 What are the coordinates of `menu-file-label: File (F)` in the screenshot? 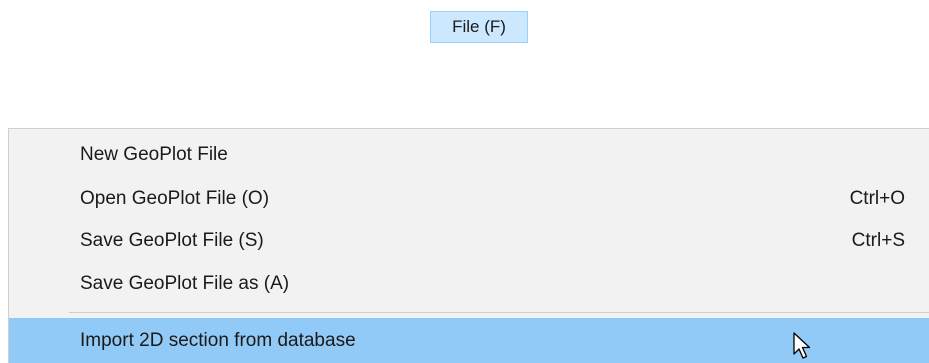 It's located at (479, 26).